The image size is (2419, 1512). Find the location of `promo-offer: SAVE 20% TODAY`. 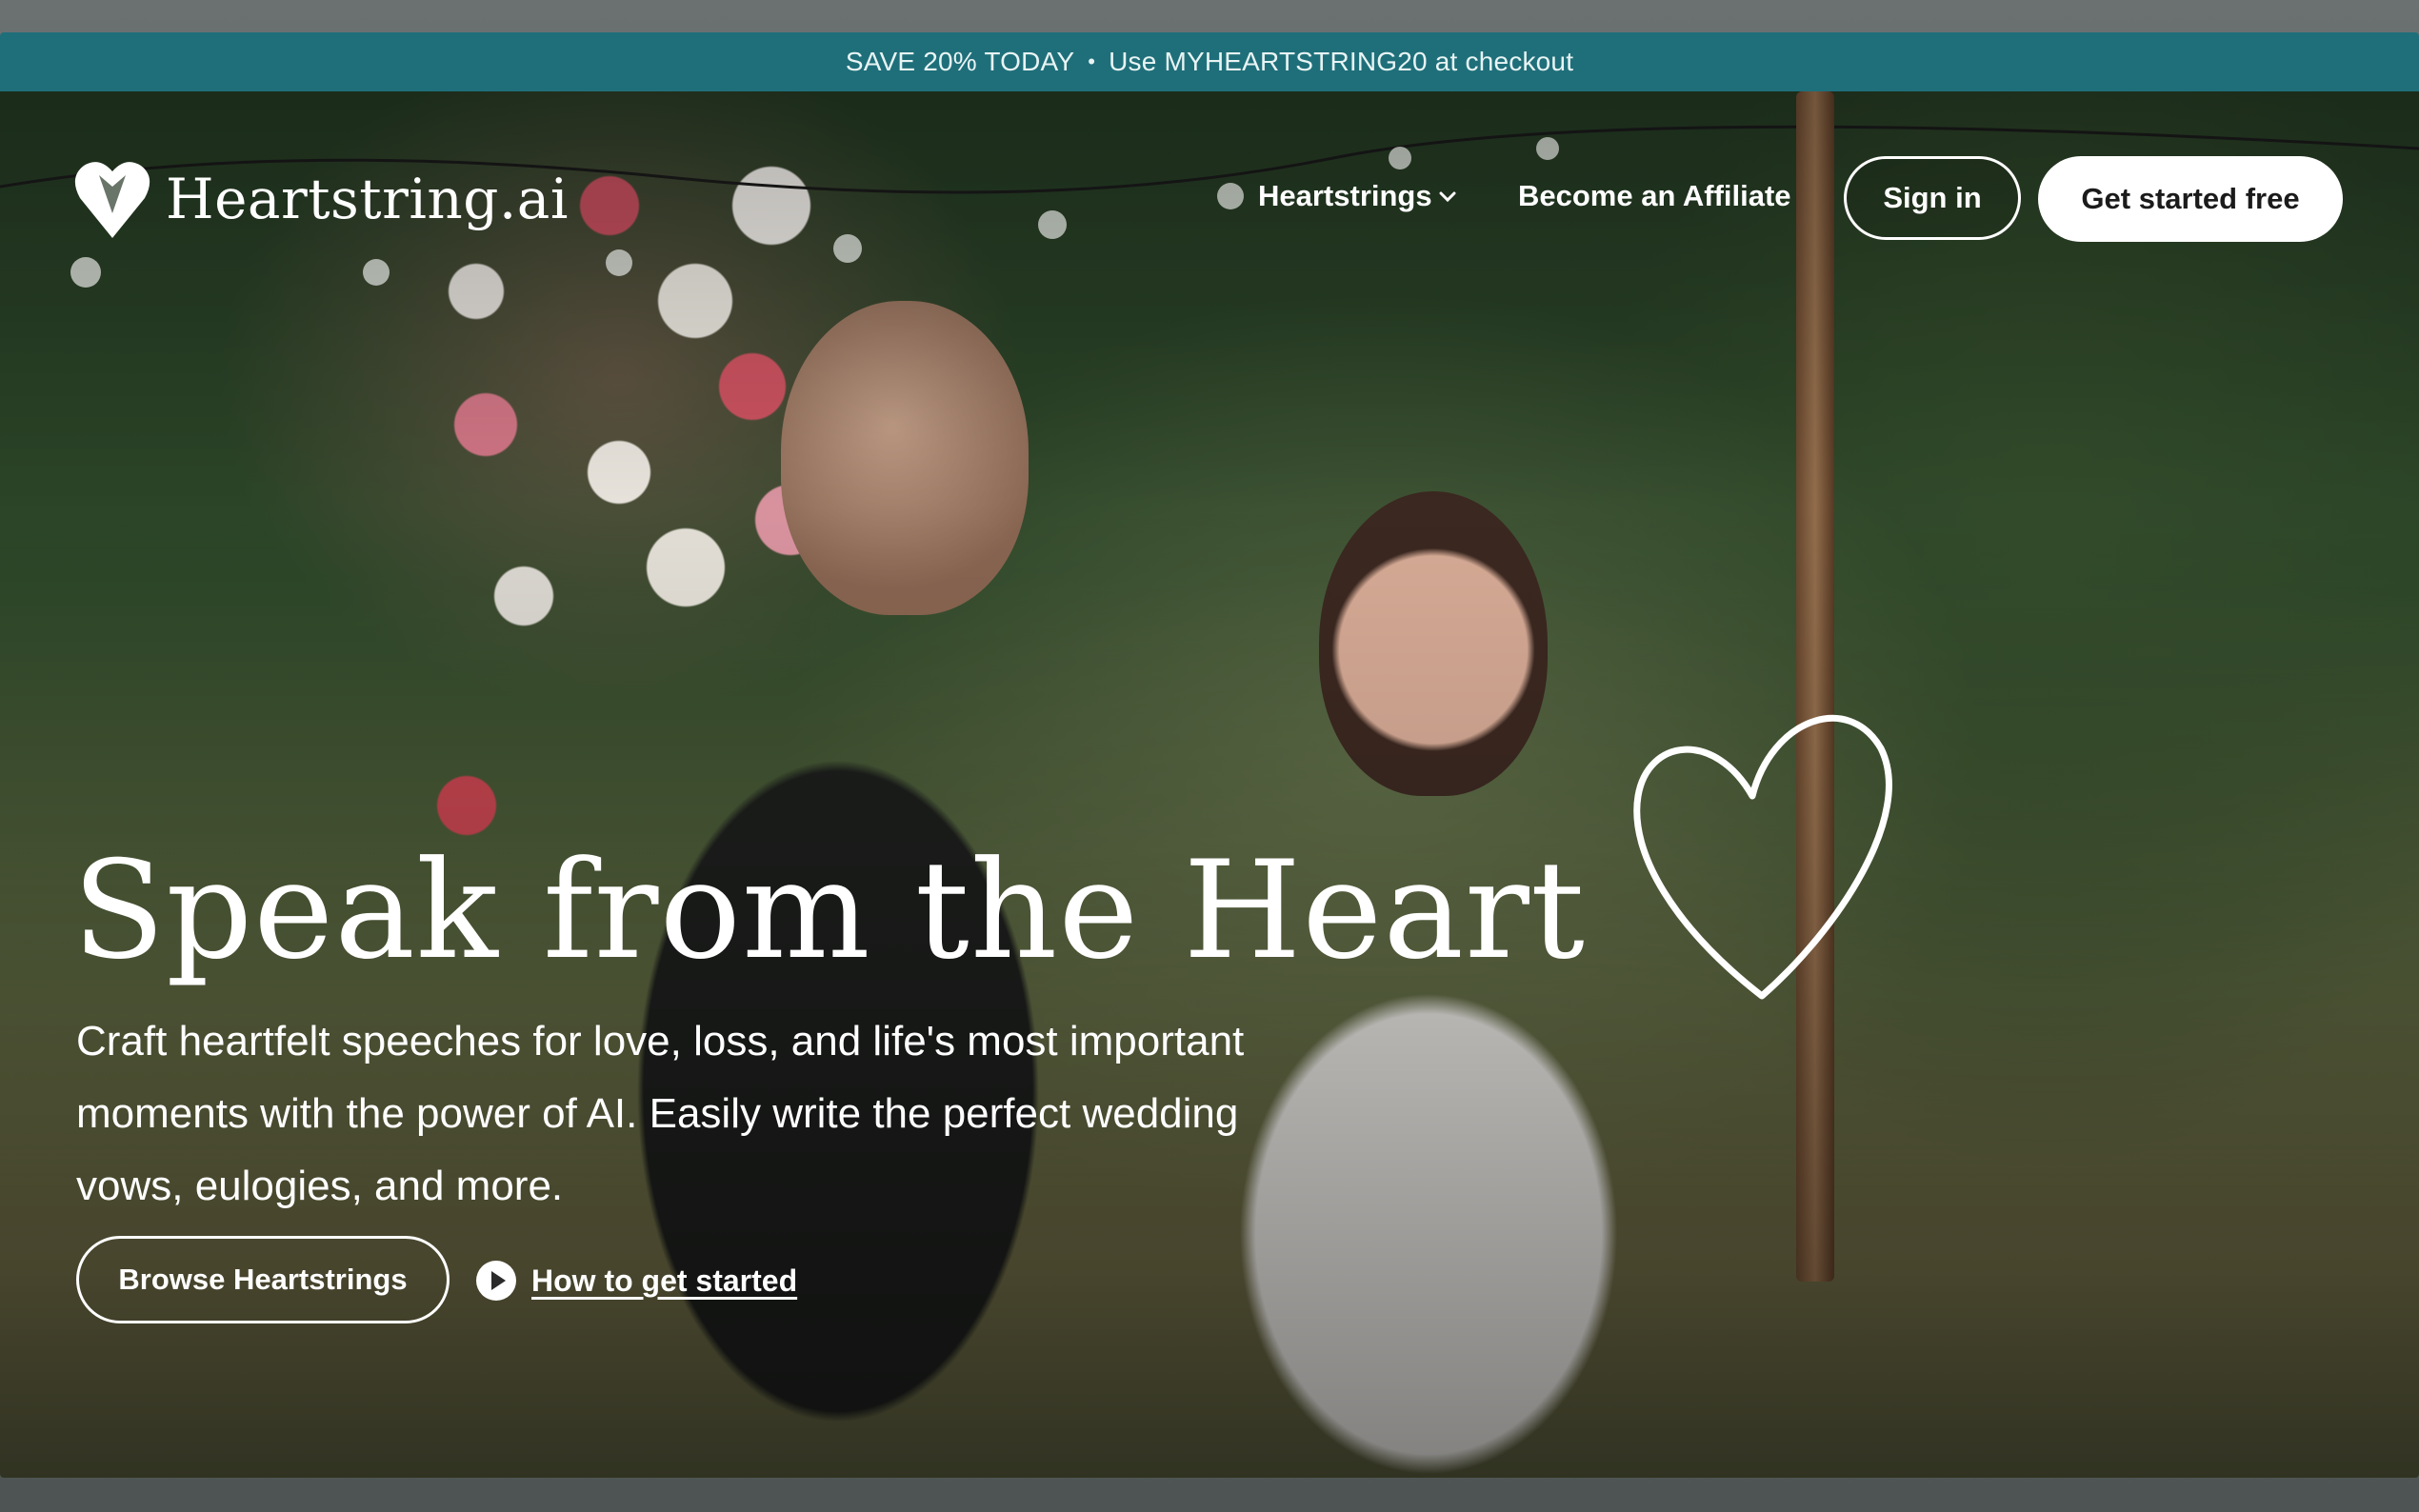

promo-offer: SAVE 20% TODAY is located at coordinates (960, 61).